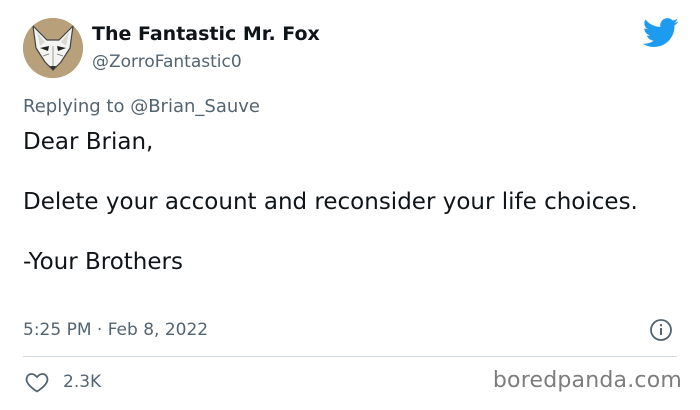 This screenshot has height=410, width=700. What do you see at coordinates (77, 106) in the screenshot?
I see `replying-to-label: Replying to` at bounding box center [77, 106].